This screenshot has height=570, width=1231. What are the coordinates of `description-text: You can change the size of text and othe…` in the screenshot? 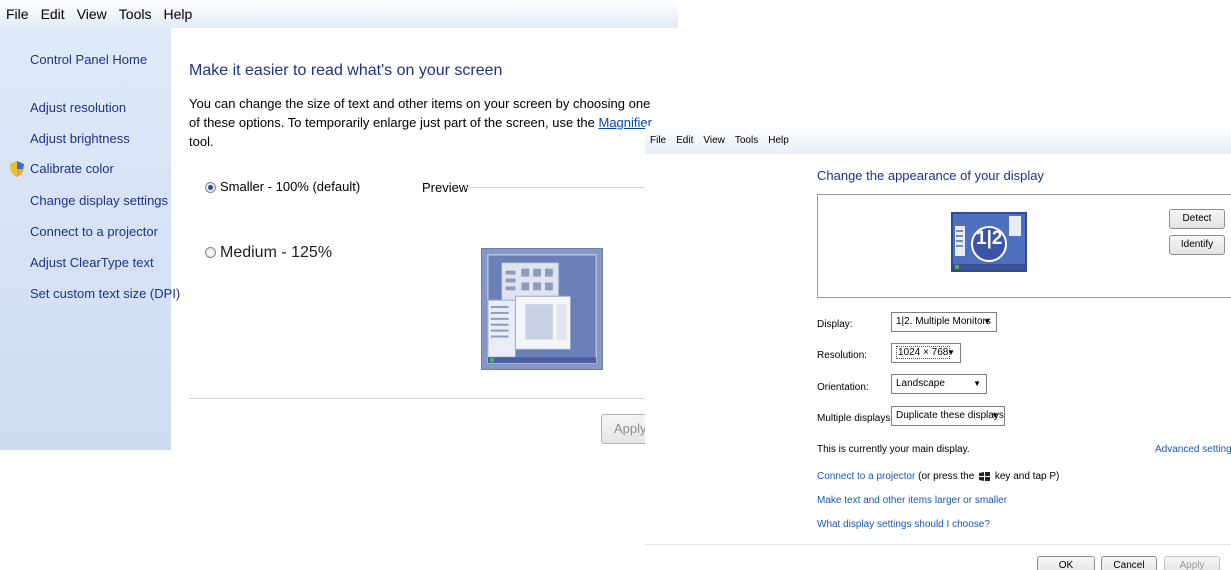 It's located at (420, 113).